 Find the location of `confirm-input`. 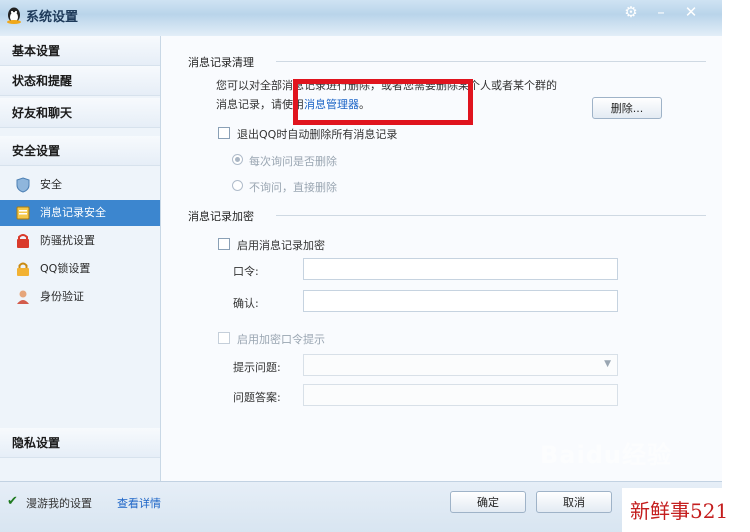

confirm-input is located at coordinates (460, 301).